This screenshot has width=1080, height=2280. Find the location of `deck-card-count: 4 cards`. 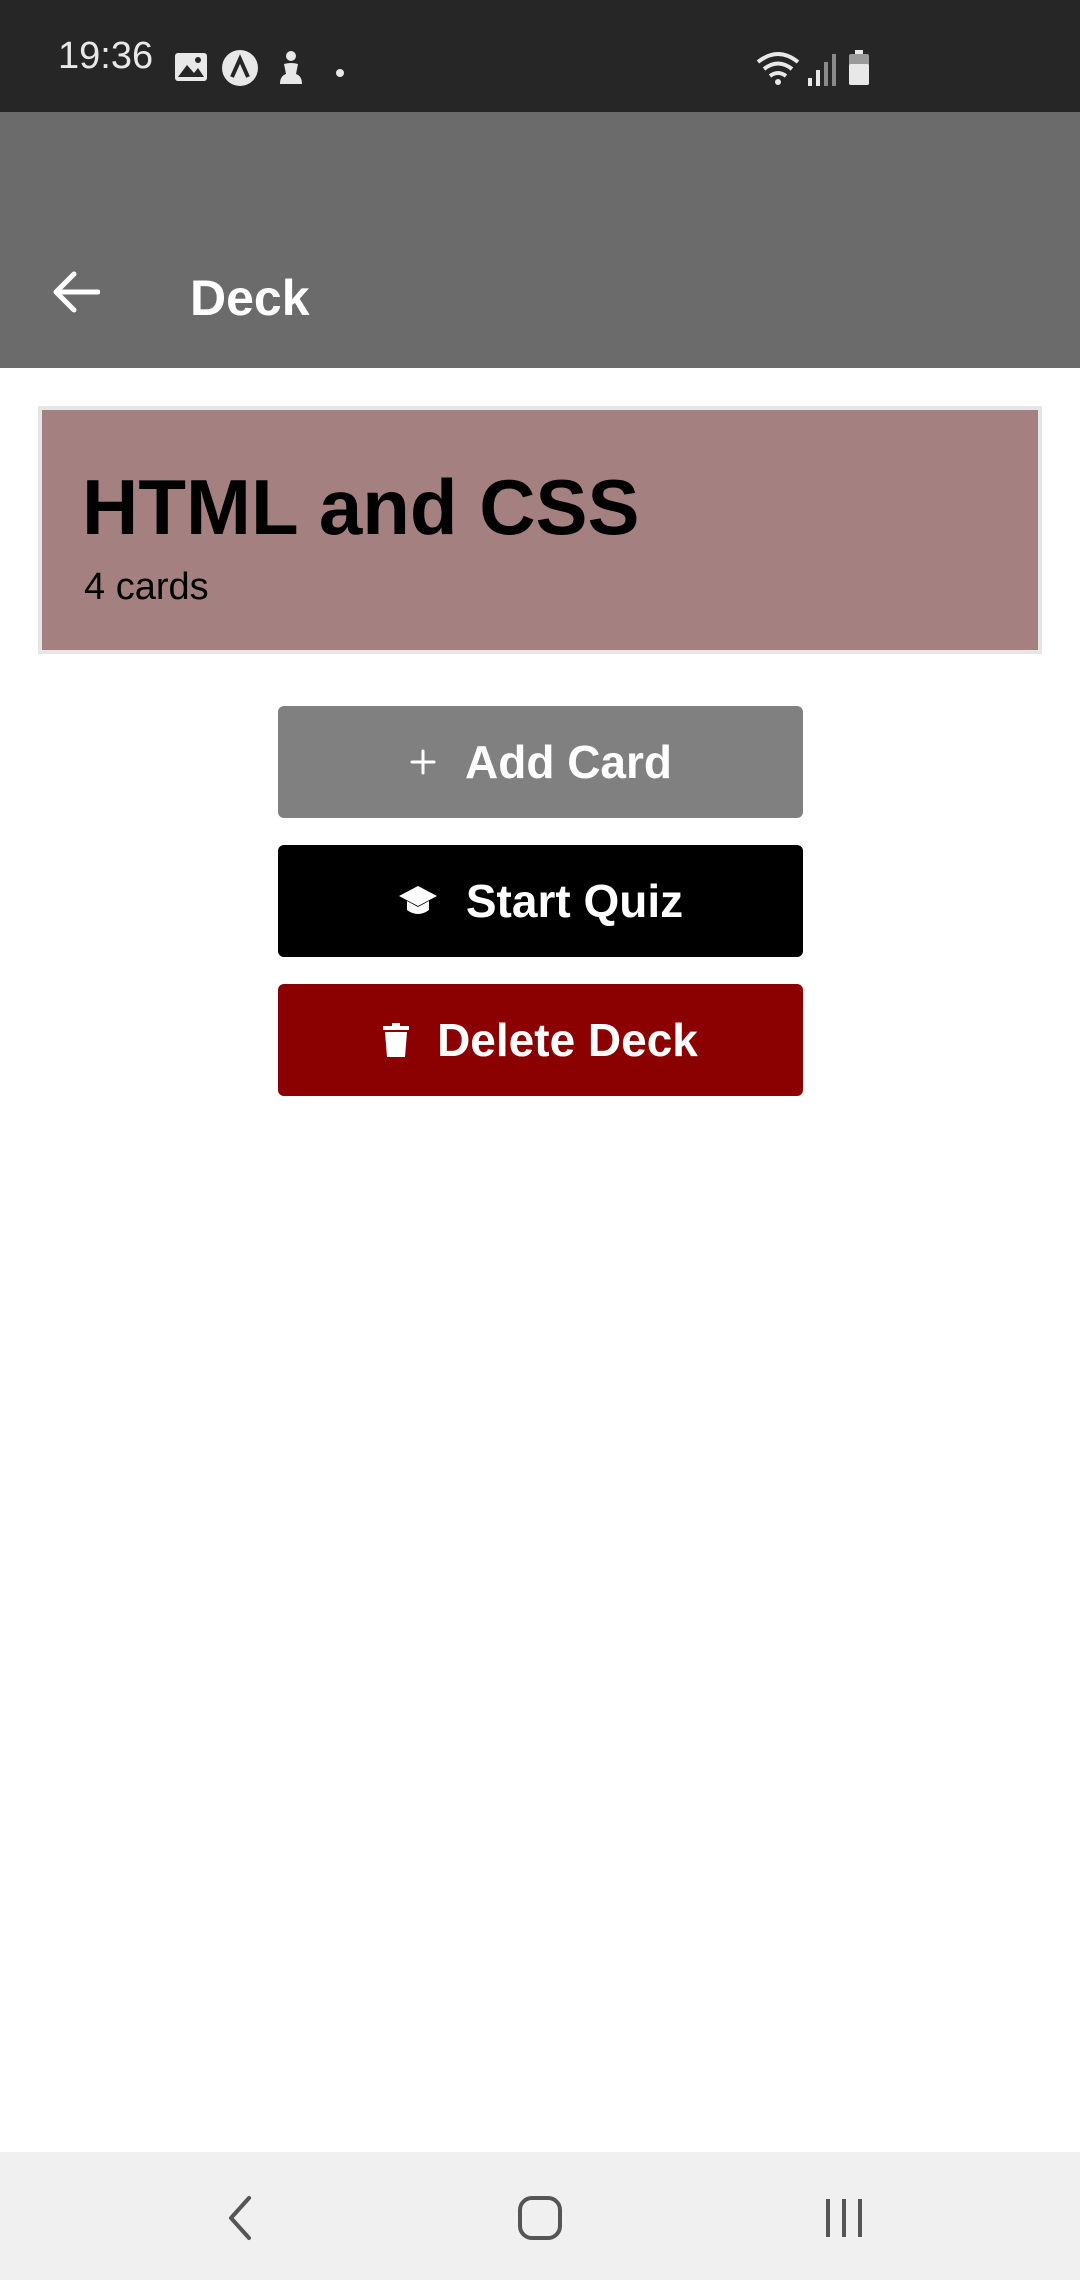

deck-card-count: 4 cards is located at coordinates (146, 587).